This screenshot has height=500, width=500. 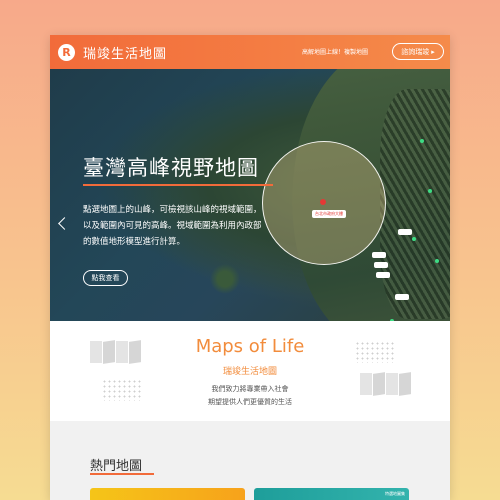 I want to click on card-tag: 特選地圖集, so click(x=395, y=493).